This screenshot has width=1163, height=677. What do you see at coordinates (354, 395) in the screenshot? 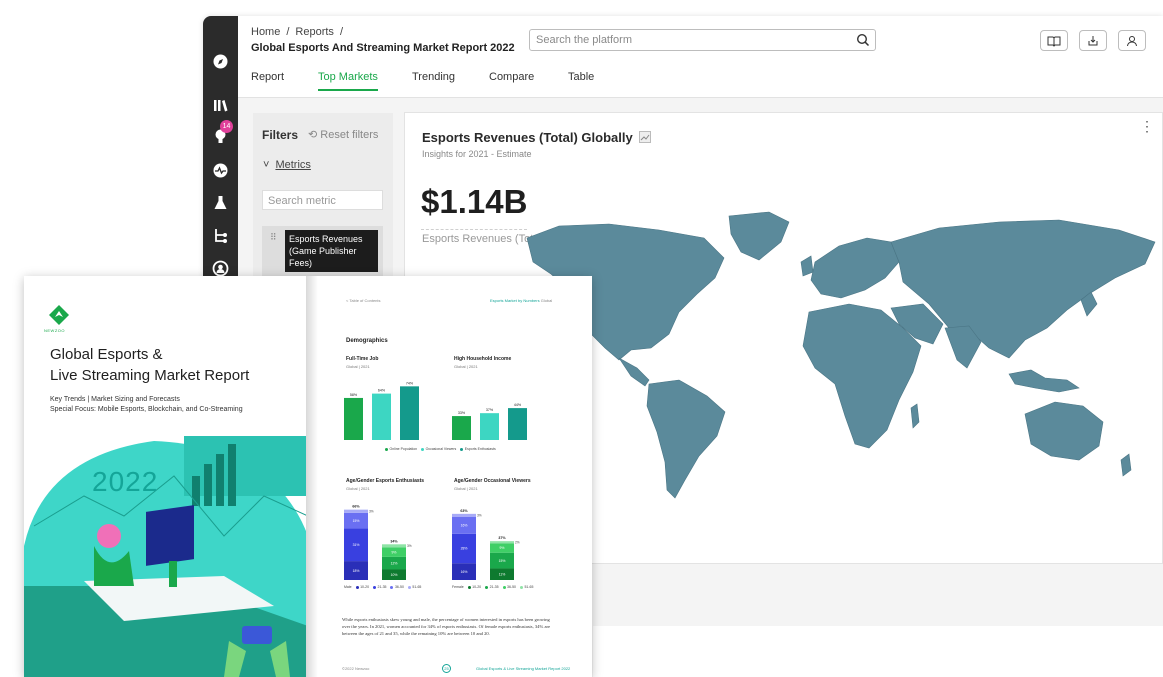
I see `bar-value-label: 58%` at bounding box center [354, 395].